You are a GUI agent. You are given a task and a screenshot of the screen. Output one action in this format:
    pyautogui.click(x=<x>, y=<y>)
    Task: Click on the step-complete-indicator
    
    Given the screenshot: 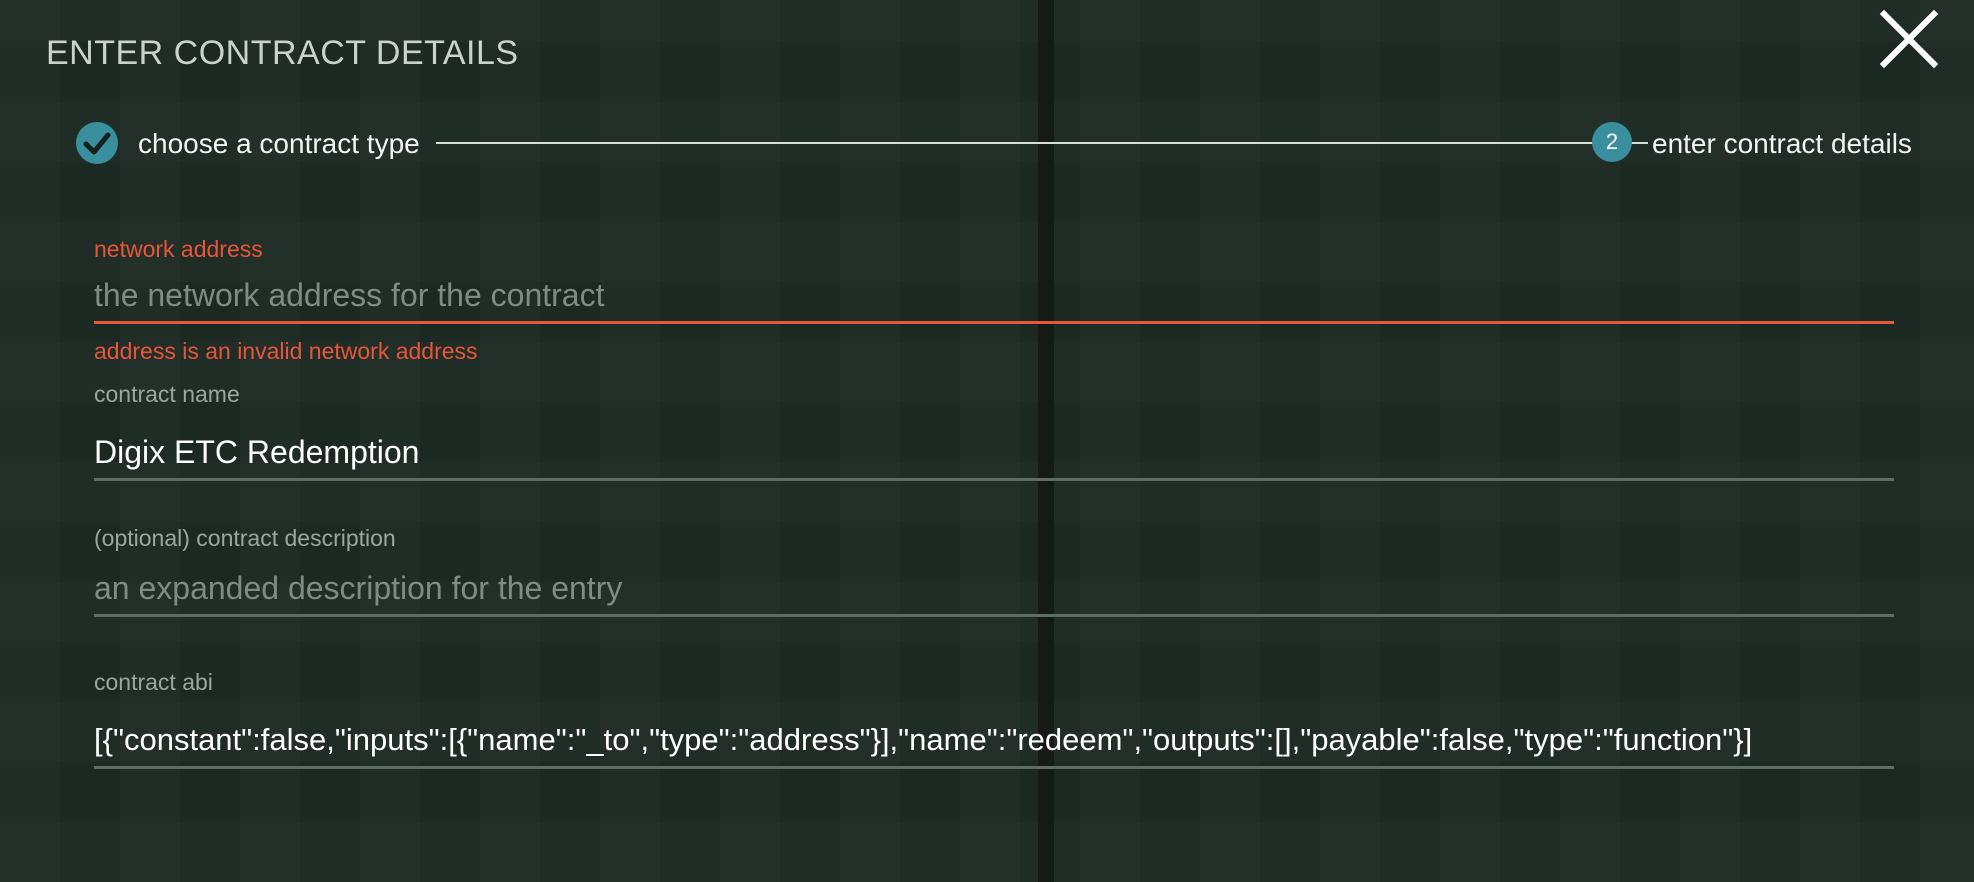 What is the action you would take?
    pyautogui.click(x=97, y=143)
    